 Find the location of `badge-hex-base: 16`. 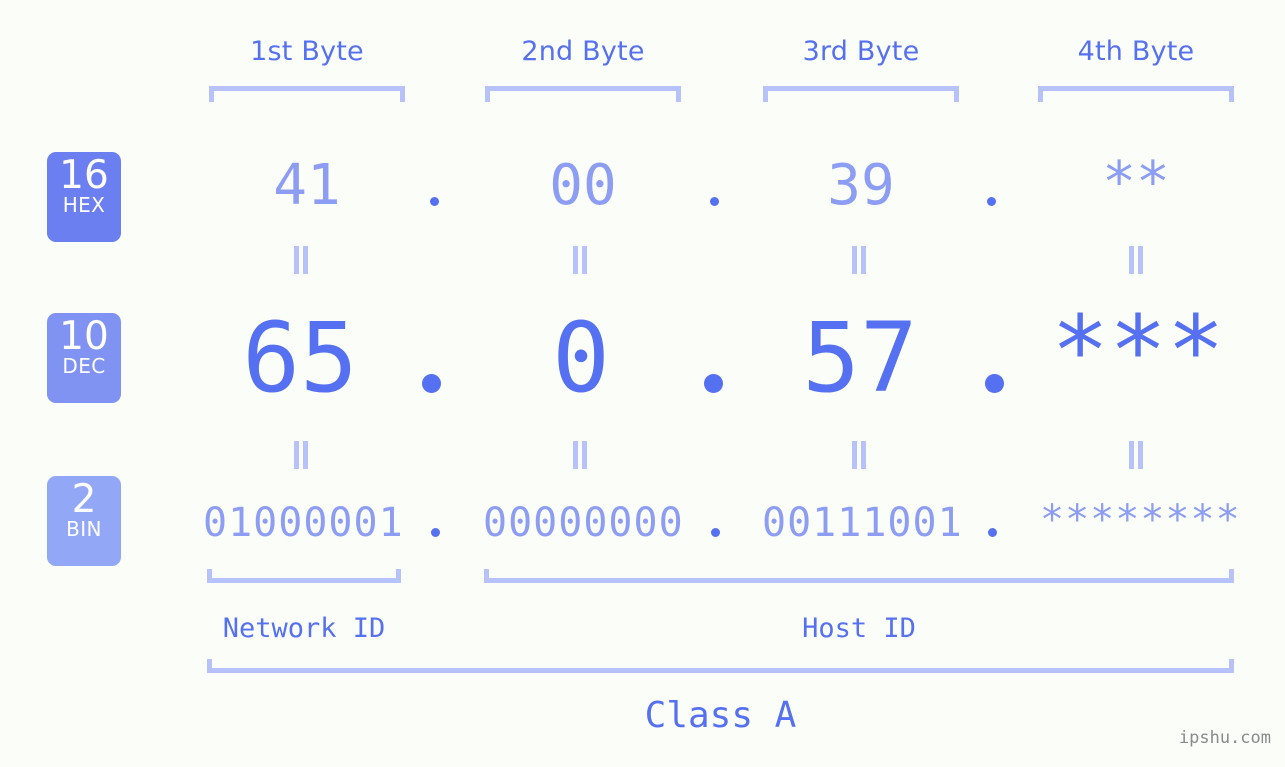

badge-hex-base: 16 is located at coordinates (84, 175).